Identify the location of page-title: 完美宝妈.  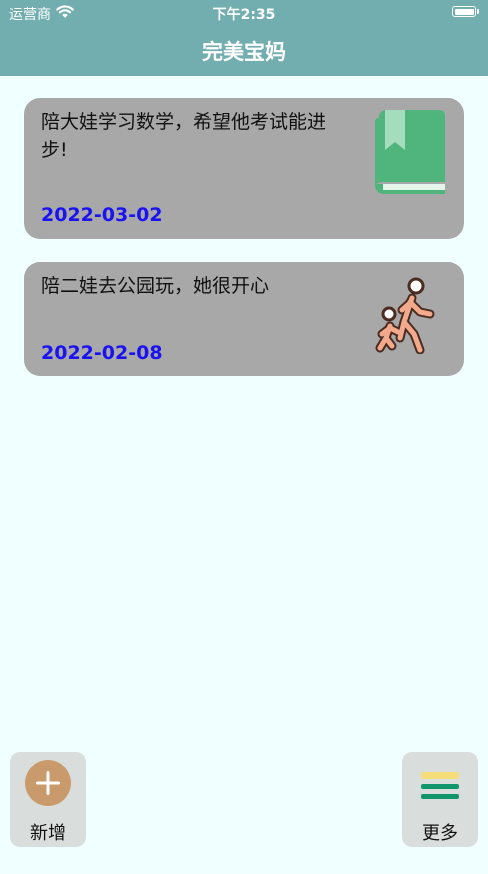
(244, 52).